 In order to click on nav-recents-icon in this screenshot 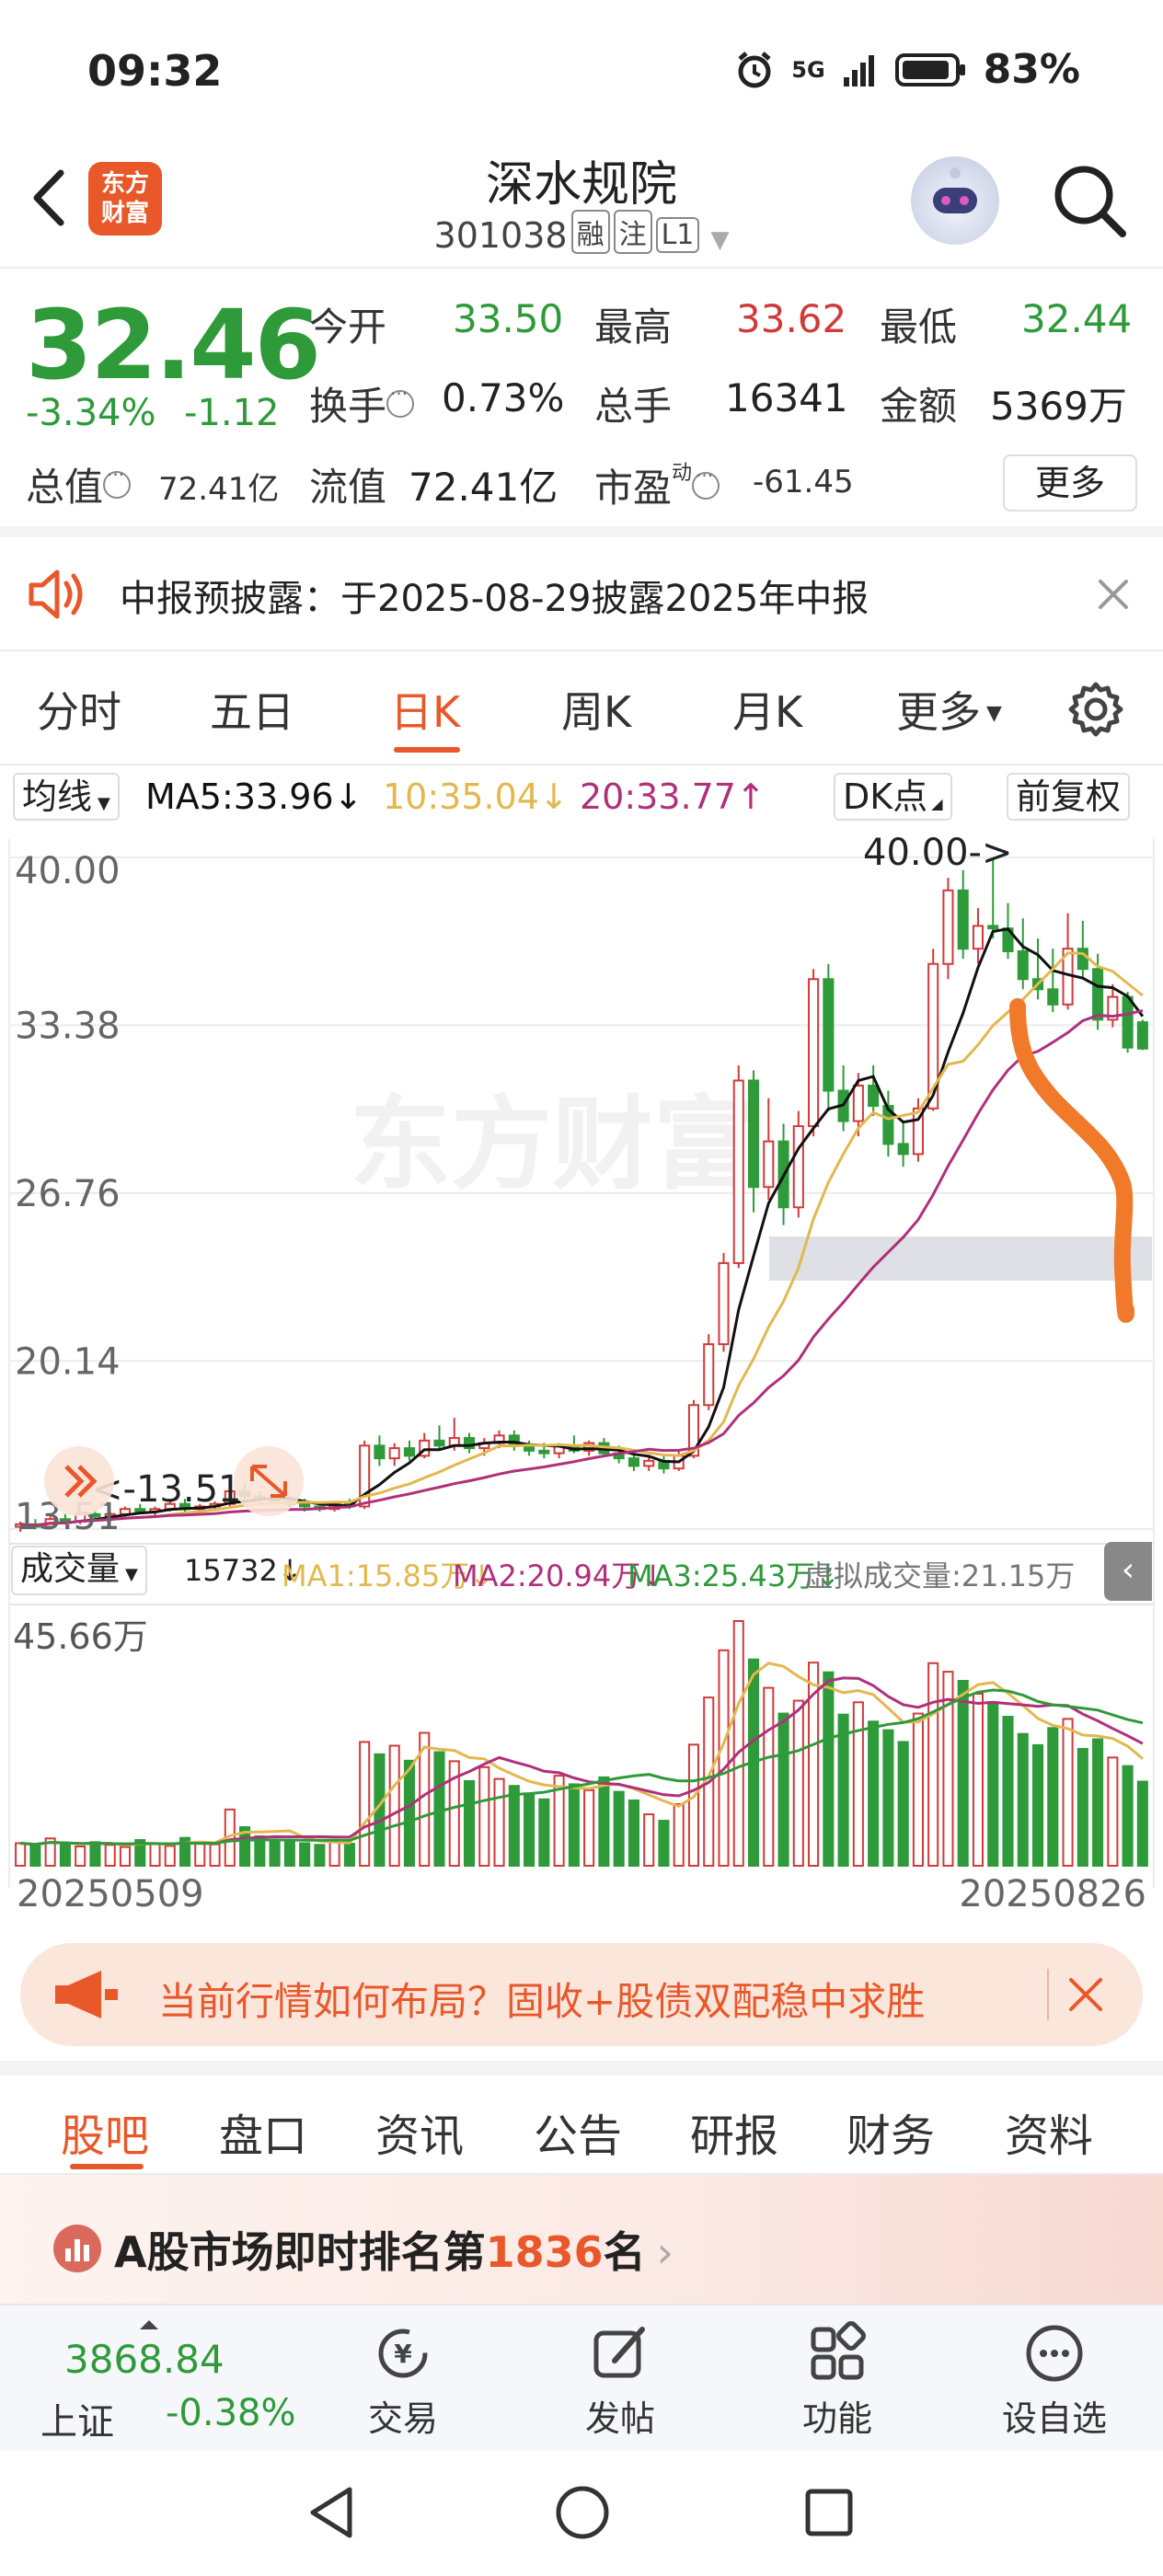, I will do `click(829, 2512)`.